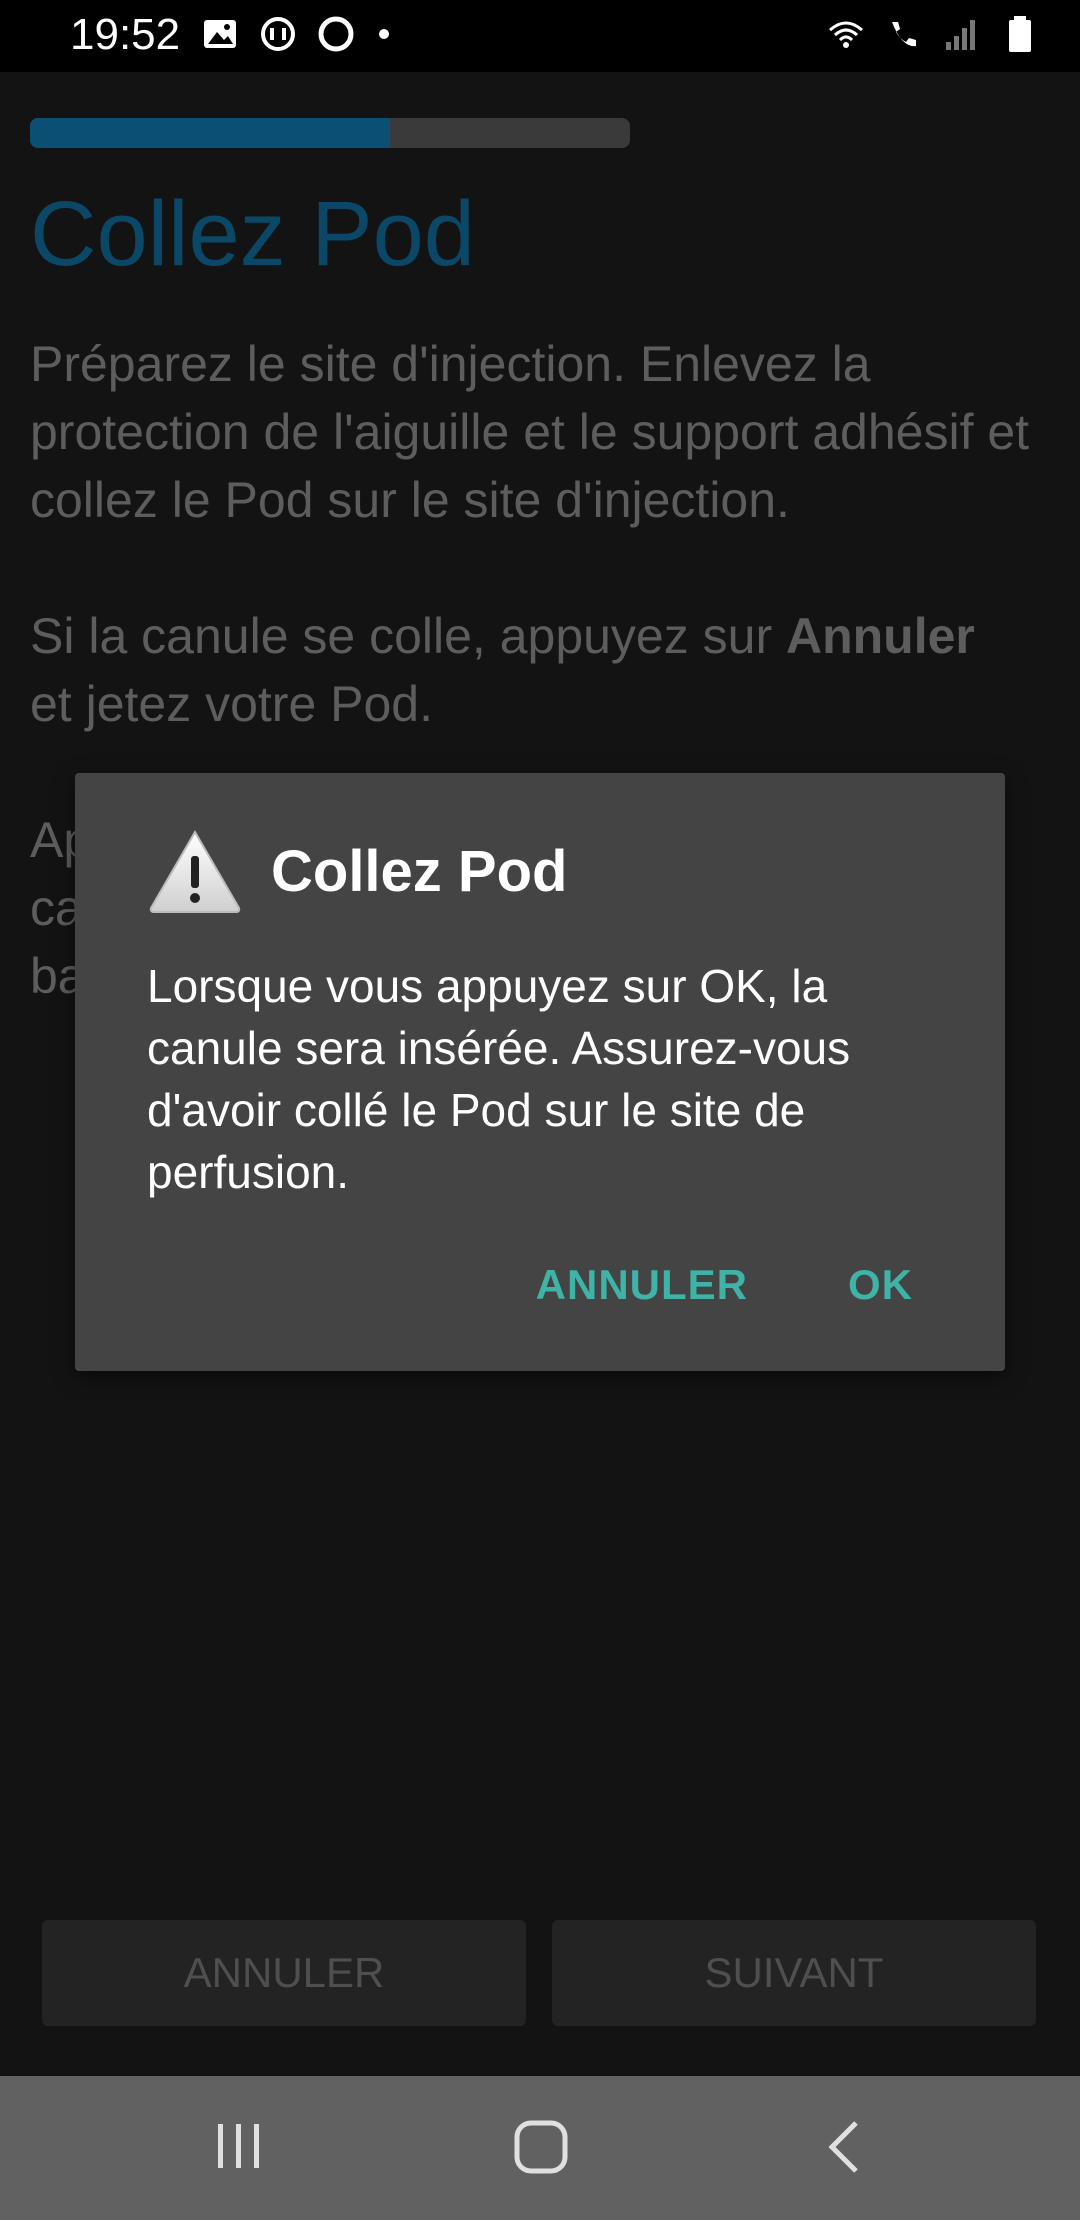  I want to click on progress-bar, so click(330, 133).